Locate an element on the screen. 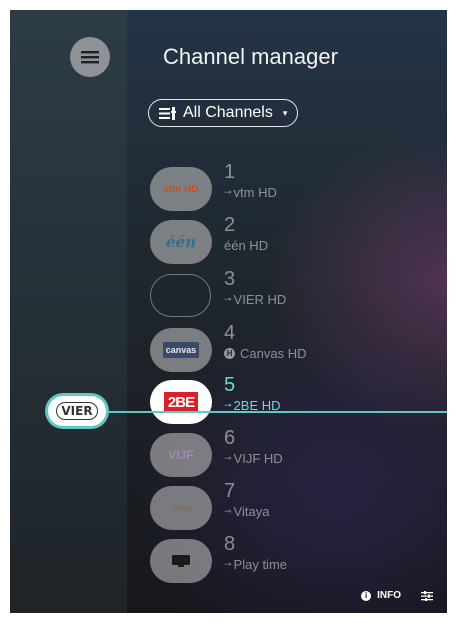 This screenshot has height=623, width=457. channel-name-text: VIJF HD is located at coordinates (258, 458).